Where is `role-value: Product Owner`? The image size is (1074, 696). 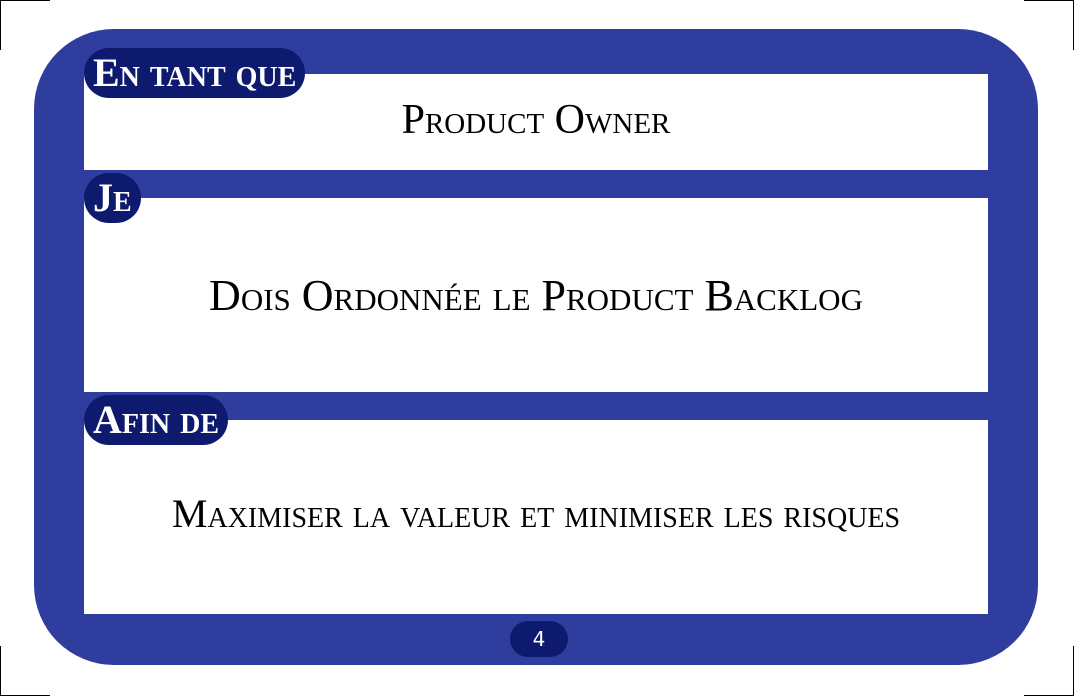 role-value: Product Owner is located at coordinates (536, 120).